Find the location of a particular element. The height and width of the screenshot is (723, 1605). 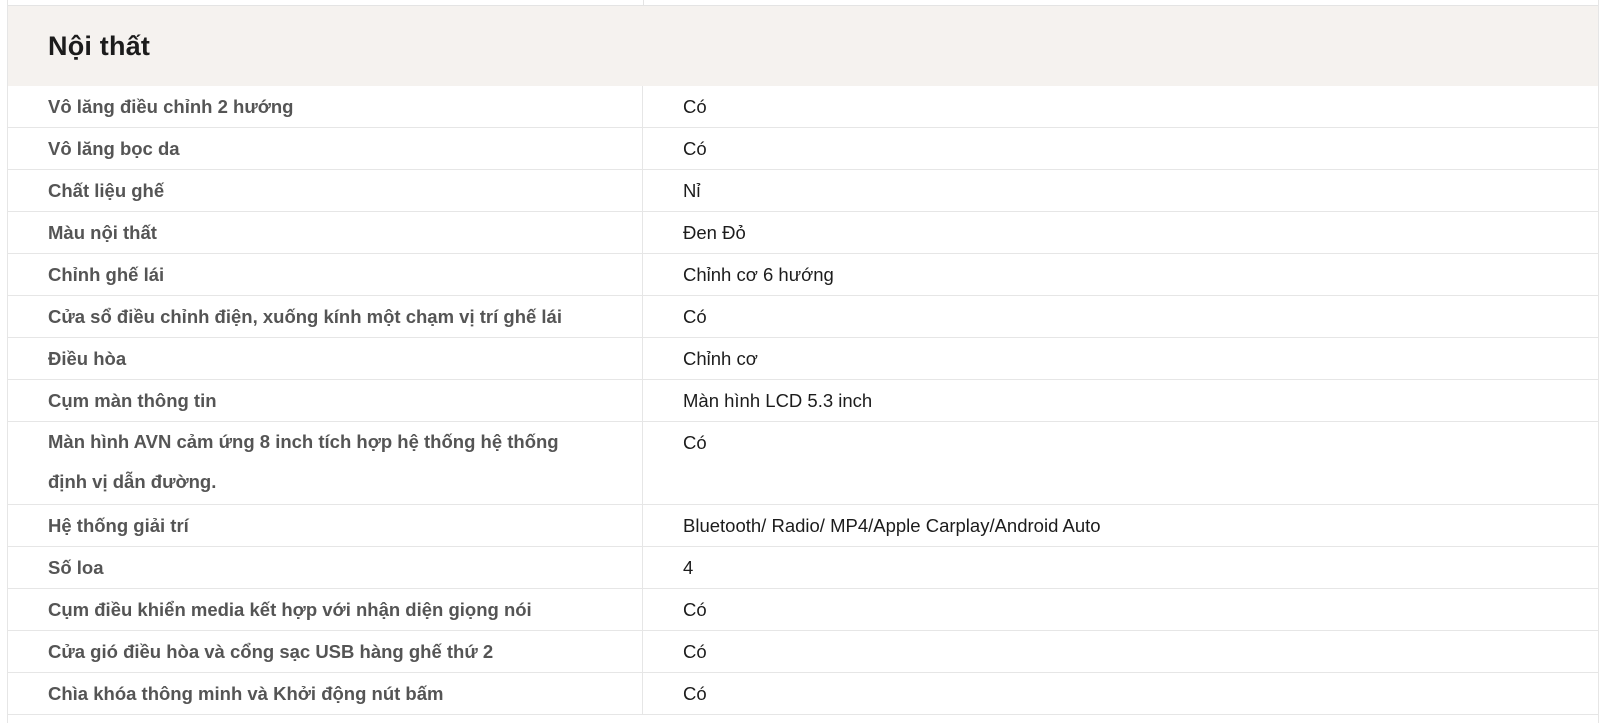

spec-value: Màn hình LCD 5.3 inch is located at coordinates (778, 400).